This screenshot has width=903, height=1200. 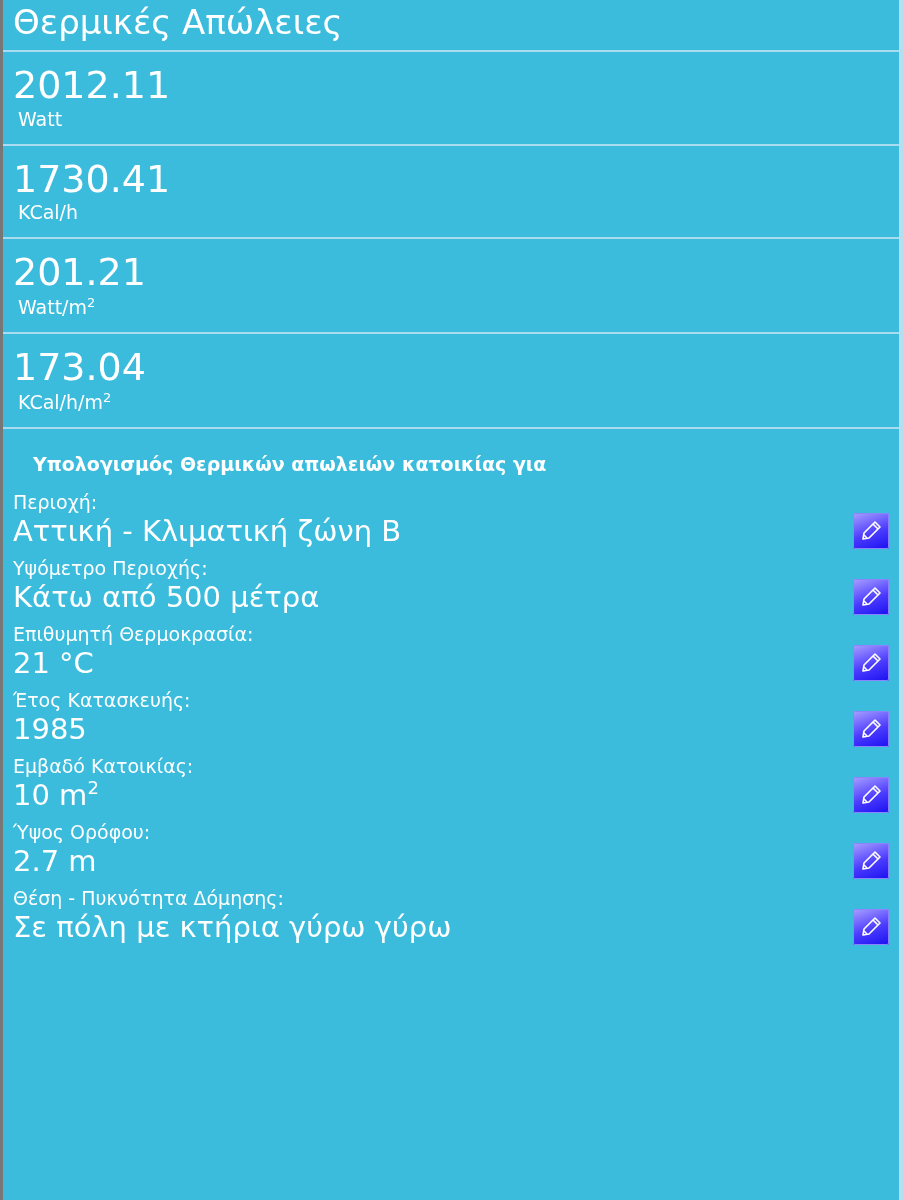 What do you see at coordinates (79, 368) in the screenshot?
I see `result-value: 173.04` at bounding box center [79, 368].